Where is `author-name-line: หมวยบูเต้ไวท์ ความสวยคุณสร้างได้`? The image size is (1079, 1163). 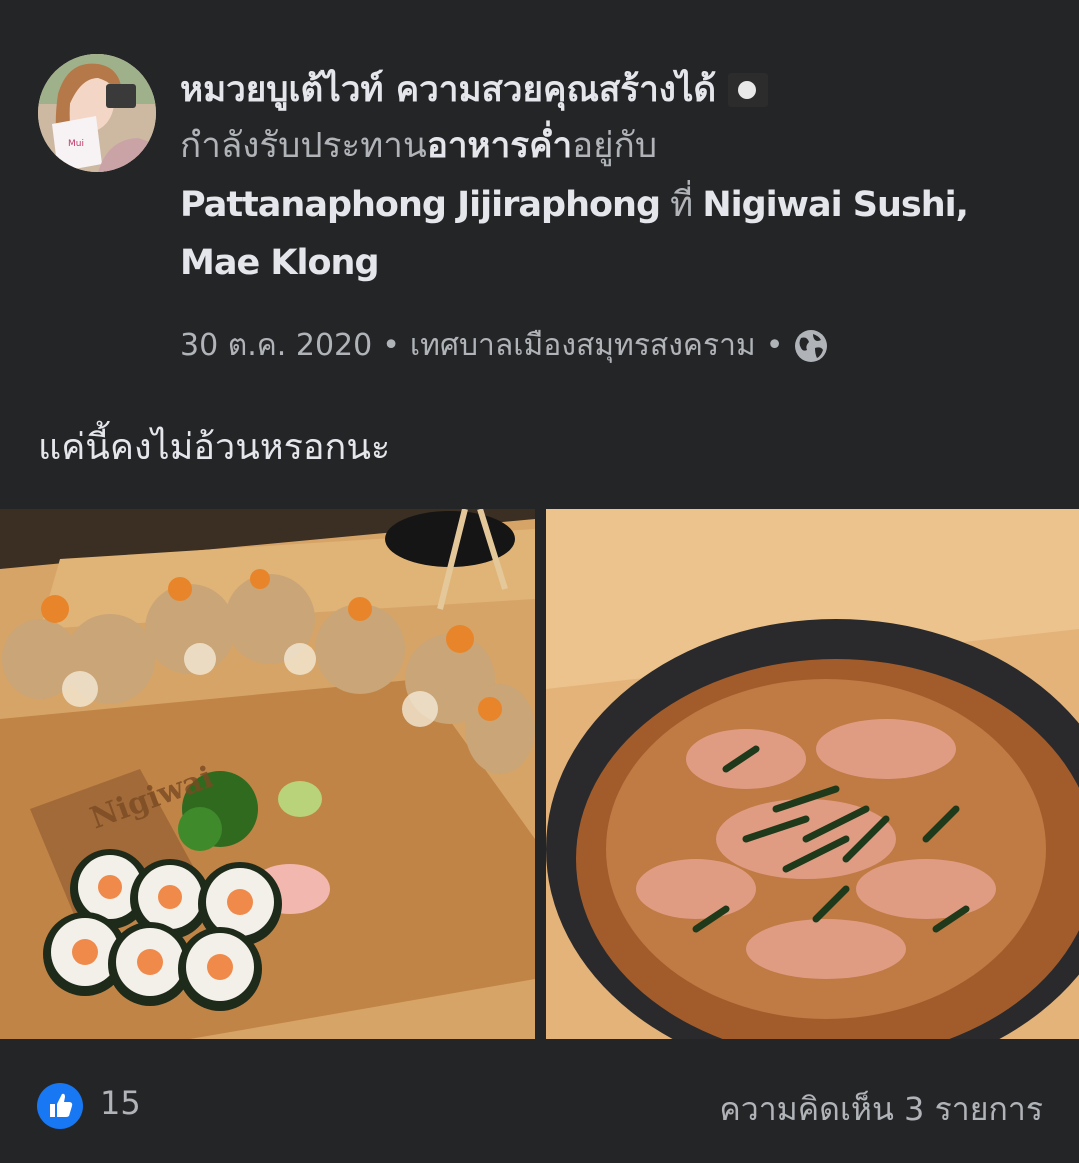
author-name-line: หมวยบูเต้ไวท์ ความสวยคุณสร้างได้ is located at coordinates (620, 90).